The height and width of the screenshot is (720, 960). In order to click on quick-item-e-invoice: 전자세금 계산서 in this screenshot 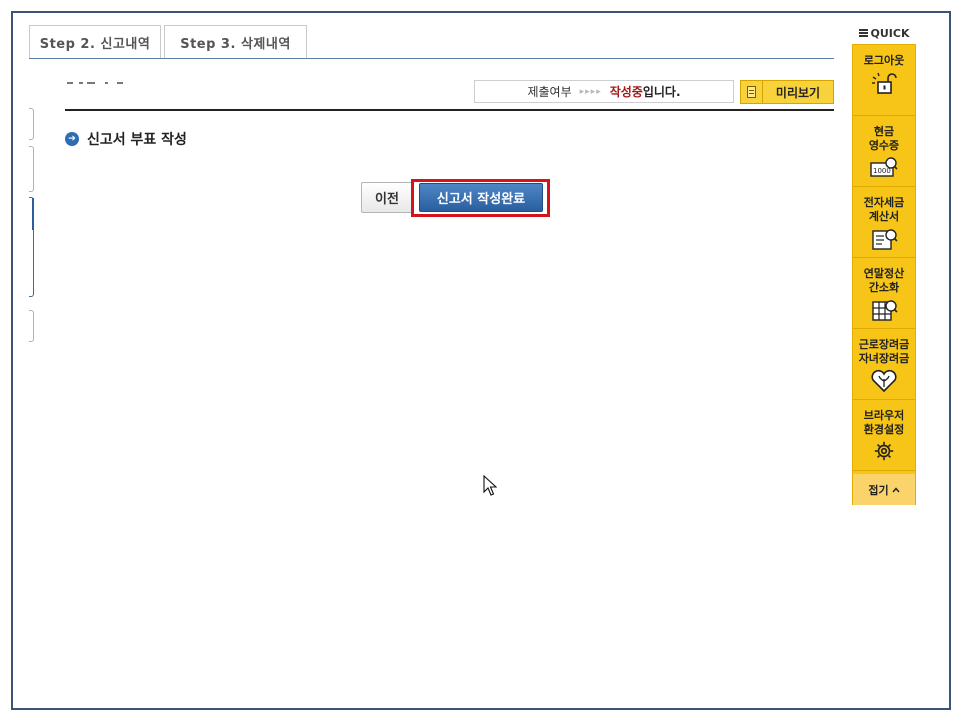, I will do `click(884, 222)`.